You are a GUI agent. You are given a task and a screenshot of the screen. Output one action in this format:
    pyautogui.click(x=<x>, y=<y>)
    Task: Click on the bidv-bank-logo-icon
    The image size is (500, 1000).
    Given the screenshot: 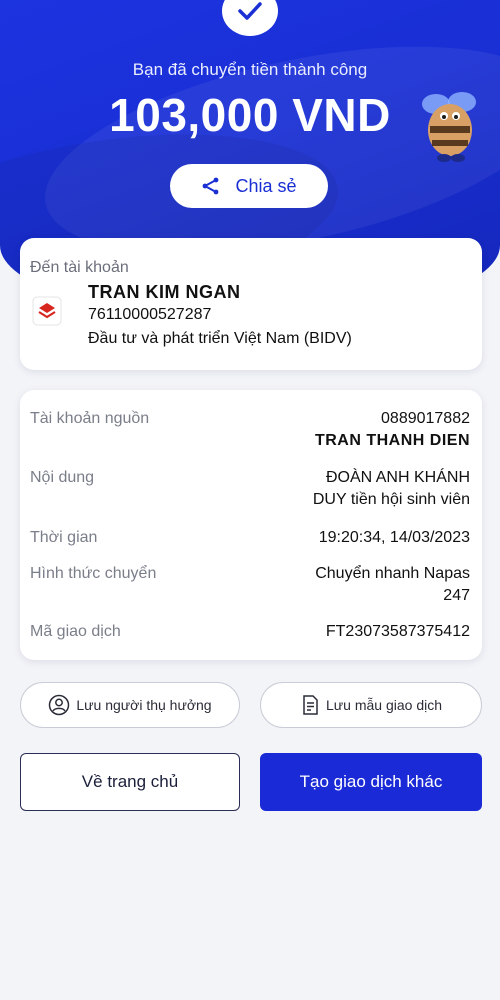 What is the action you would take?
    pyautogui.click(x=47, y=311)
    